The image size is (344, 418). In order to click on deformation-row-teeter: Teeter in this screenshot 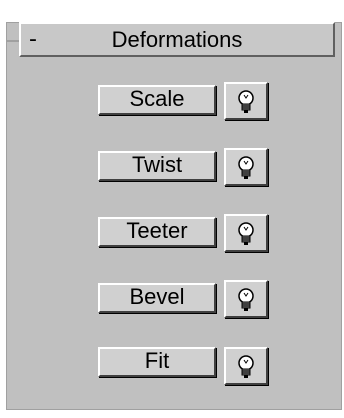, I will do `click(187, 233)`.